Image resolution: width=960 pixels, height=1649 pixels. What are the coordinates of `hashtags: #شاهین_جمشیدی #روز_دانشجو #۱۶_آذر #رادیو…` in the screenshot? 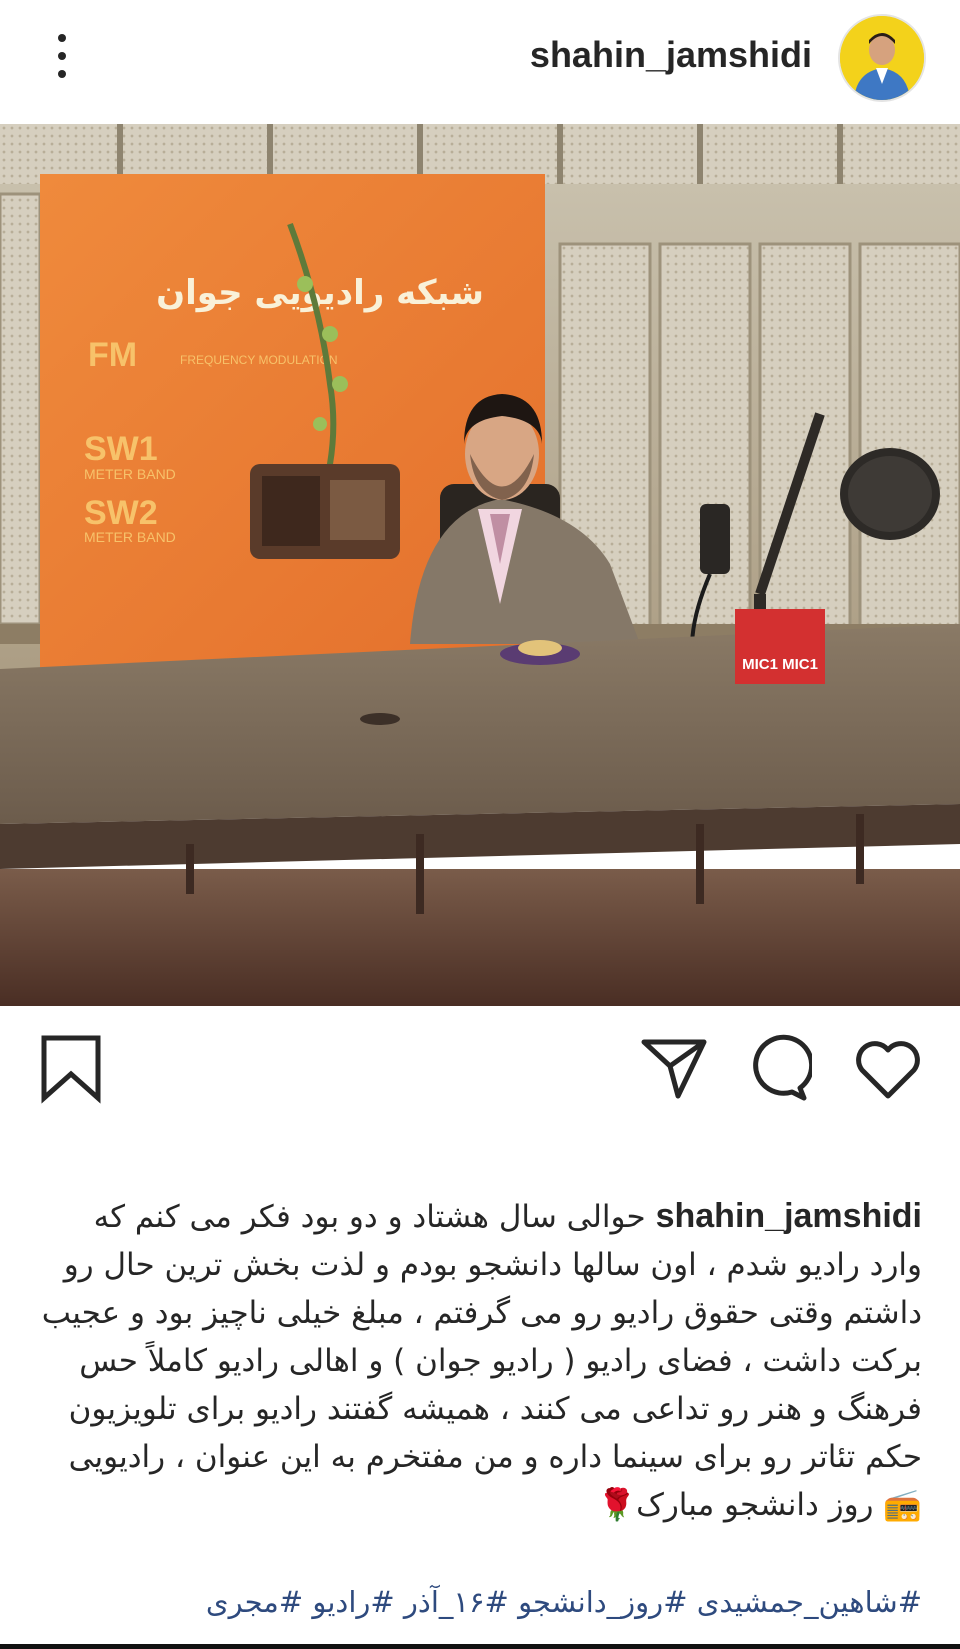 It's located at (480, 1602).